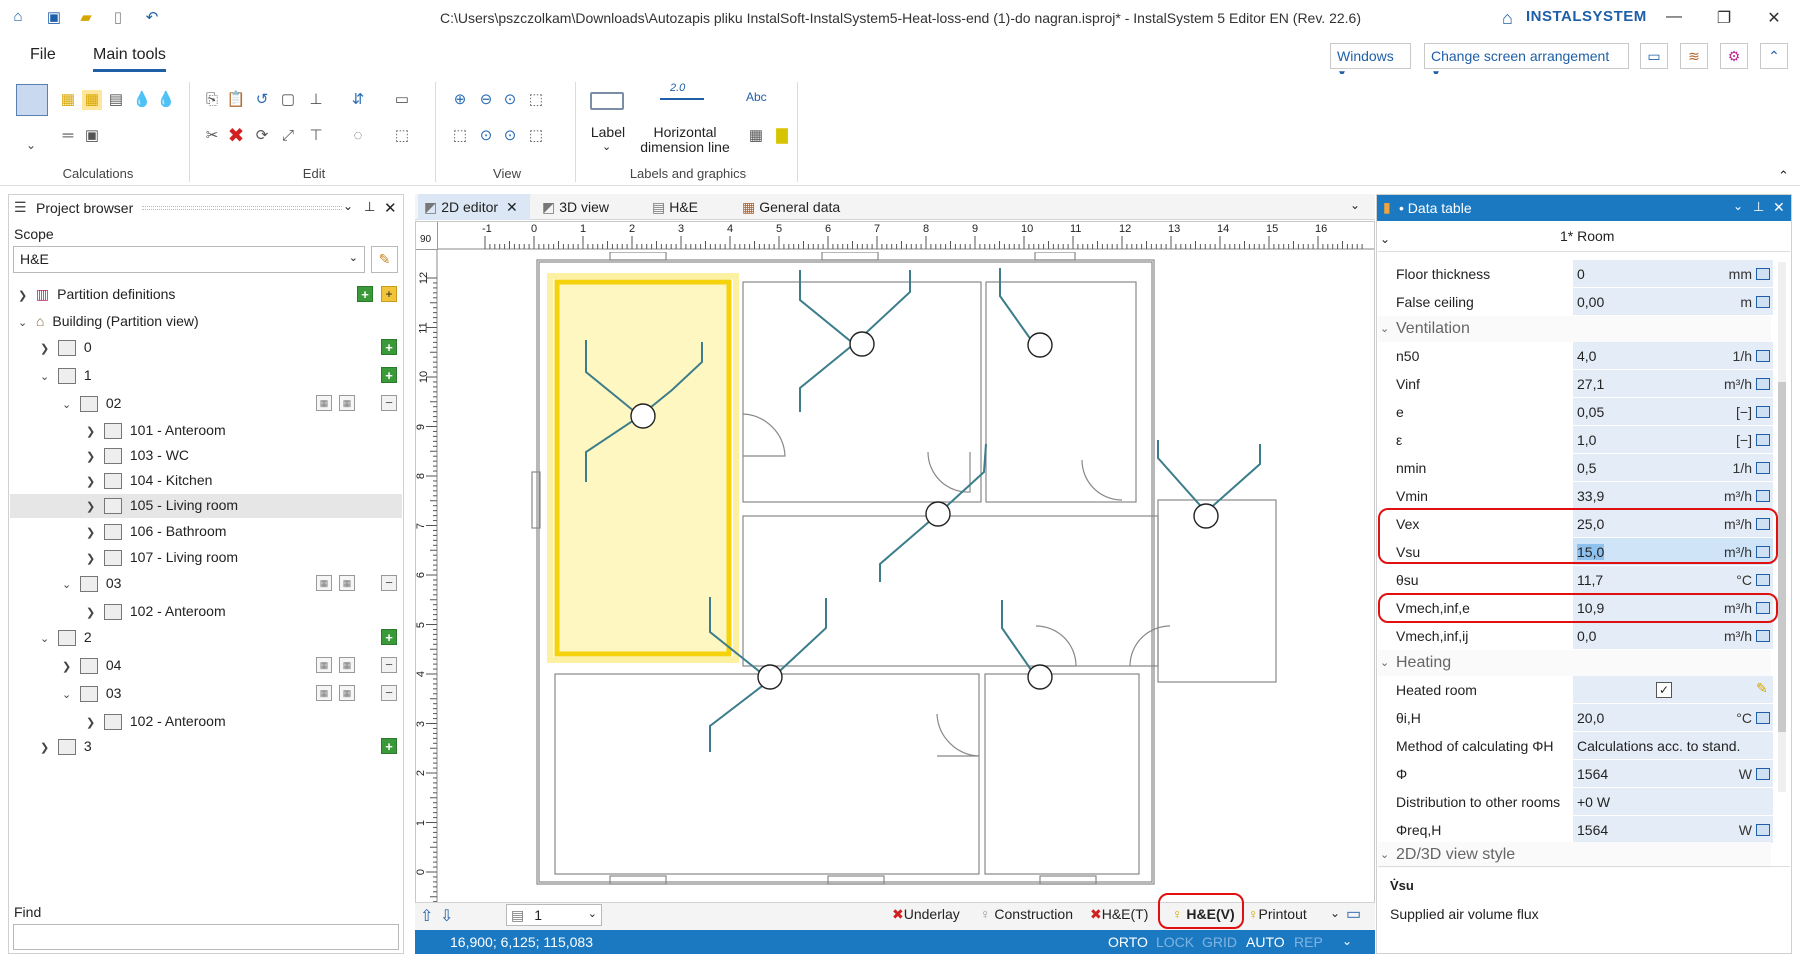 This screenshot has width=1800, height=966. What do you see at coordinates (32, 100) in the screenshot?
I see `calculation-table-icon` at bounding box center [32, 100].